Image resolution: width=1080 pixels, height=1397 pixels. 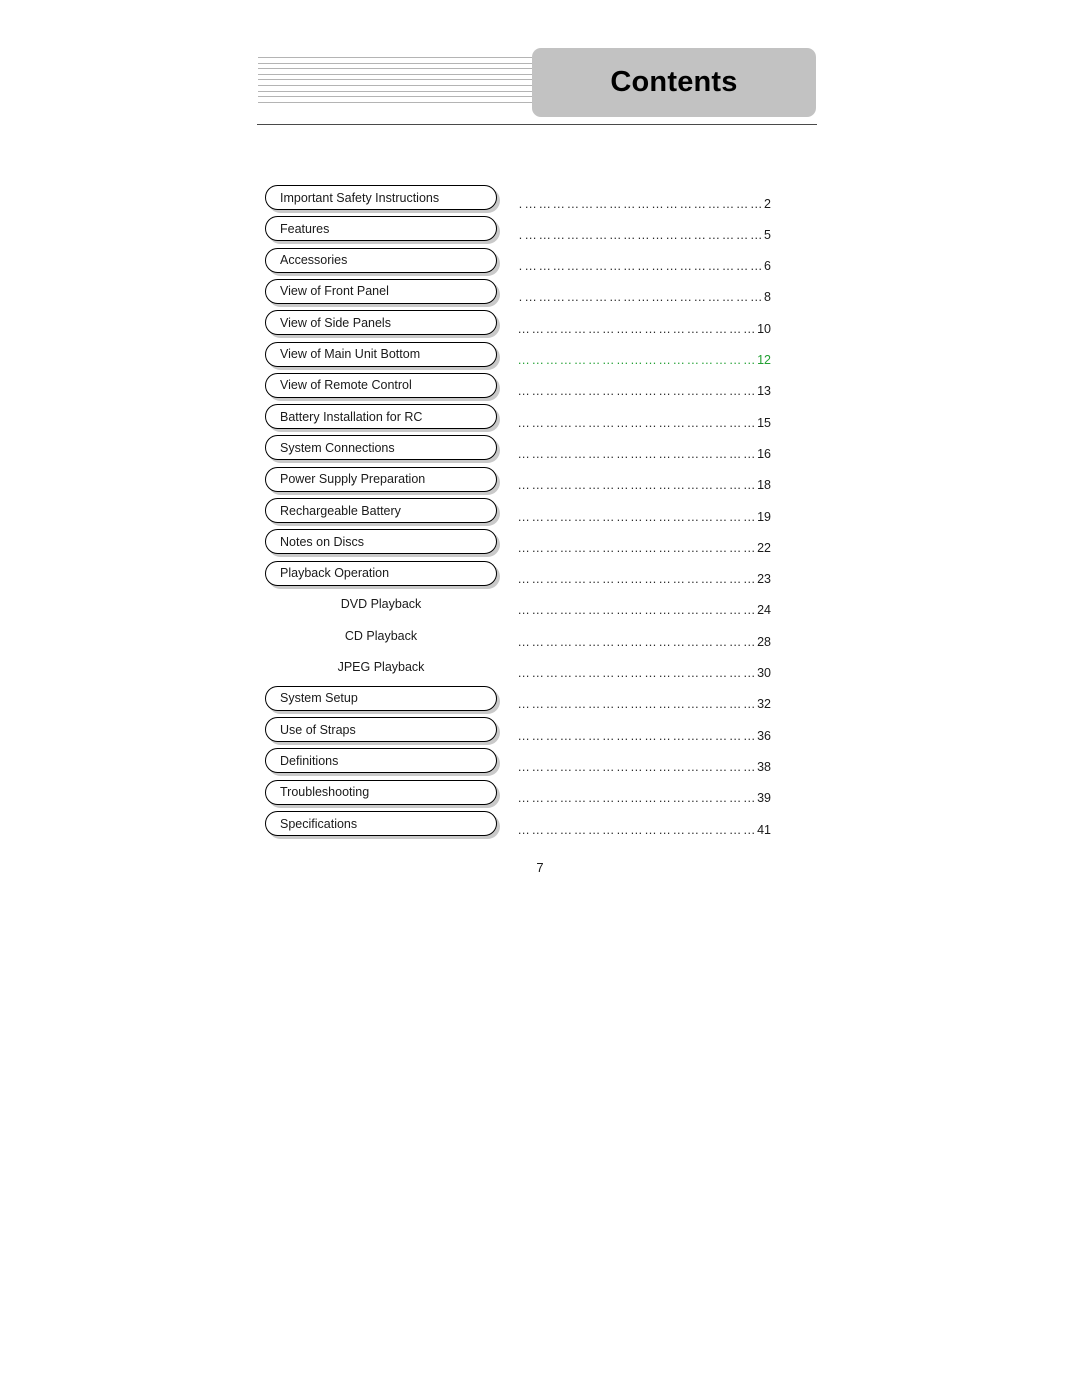 I want to click on toc-page-number: 8, so click(x=767, y=297).